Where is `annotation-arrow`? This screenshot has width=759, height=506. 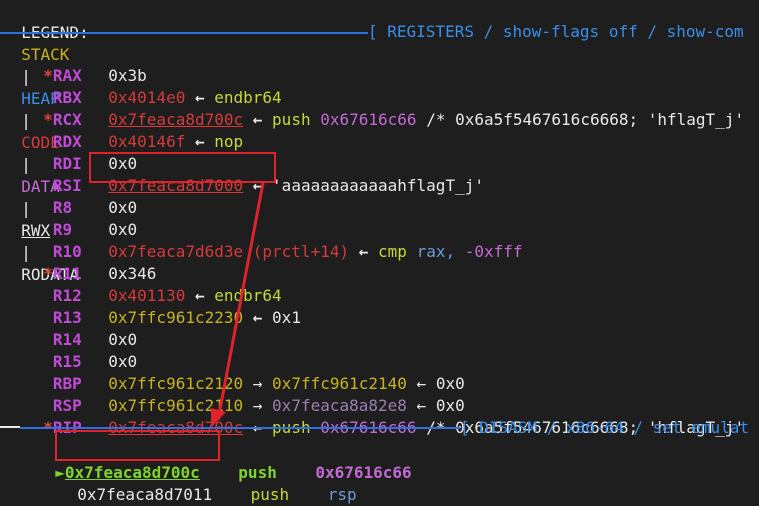
annotation-arrow is located at coordinates (238, 305).